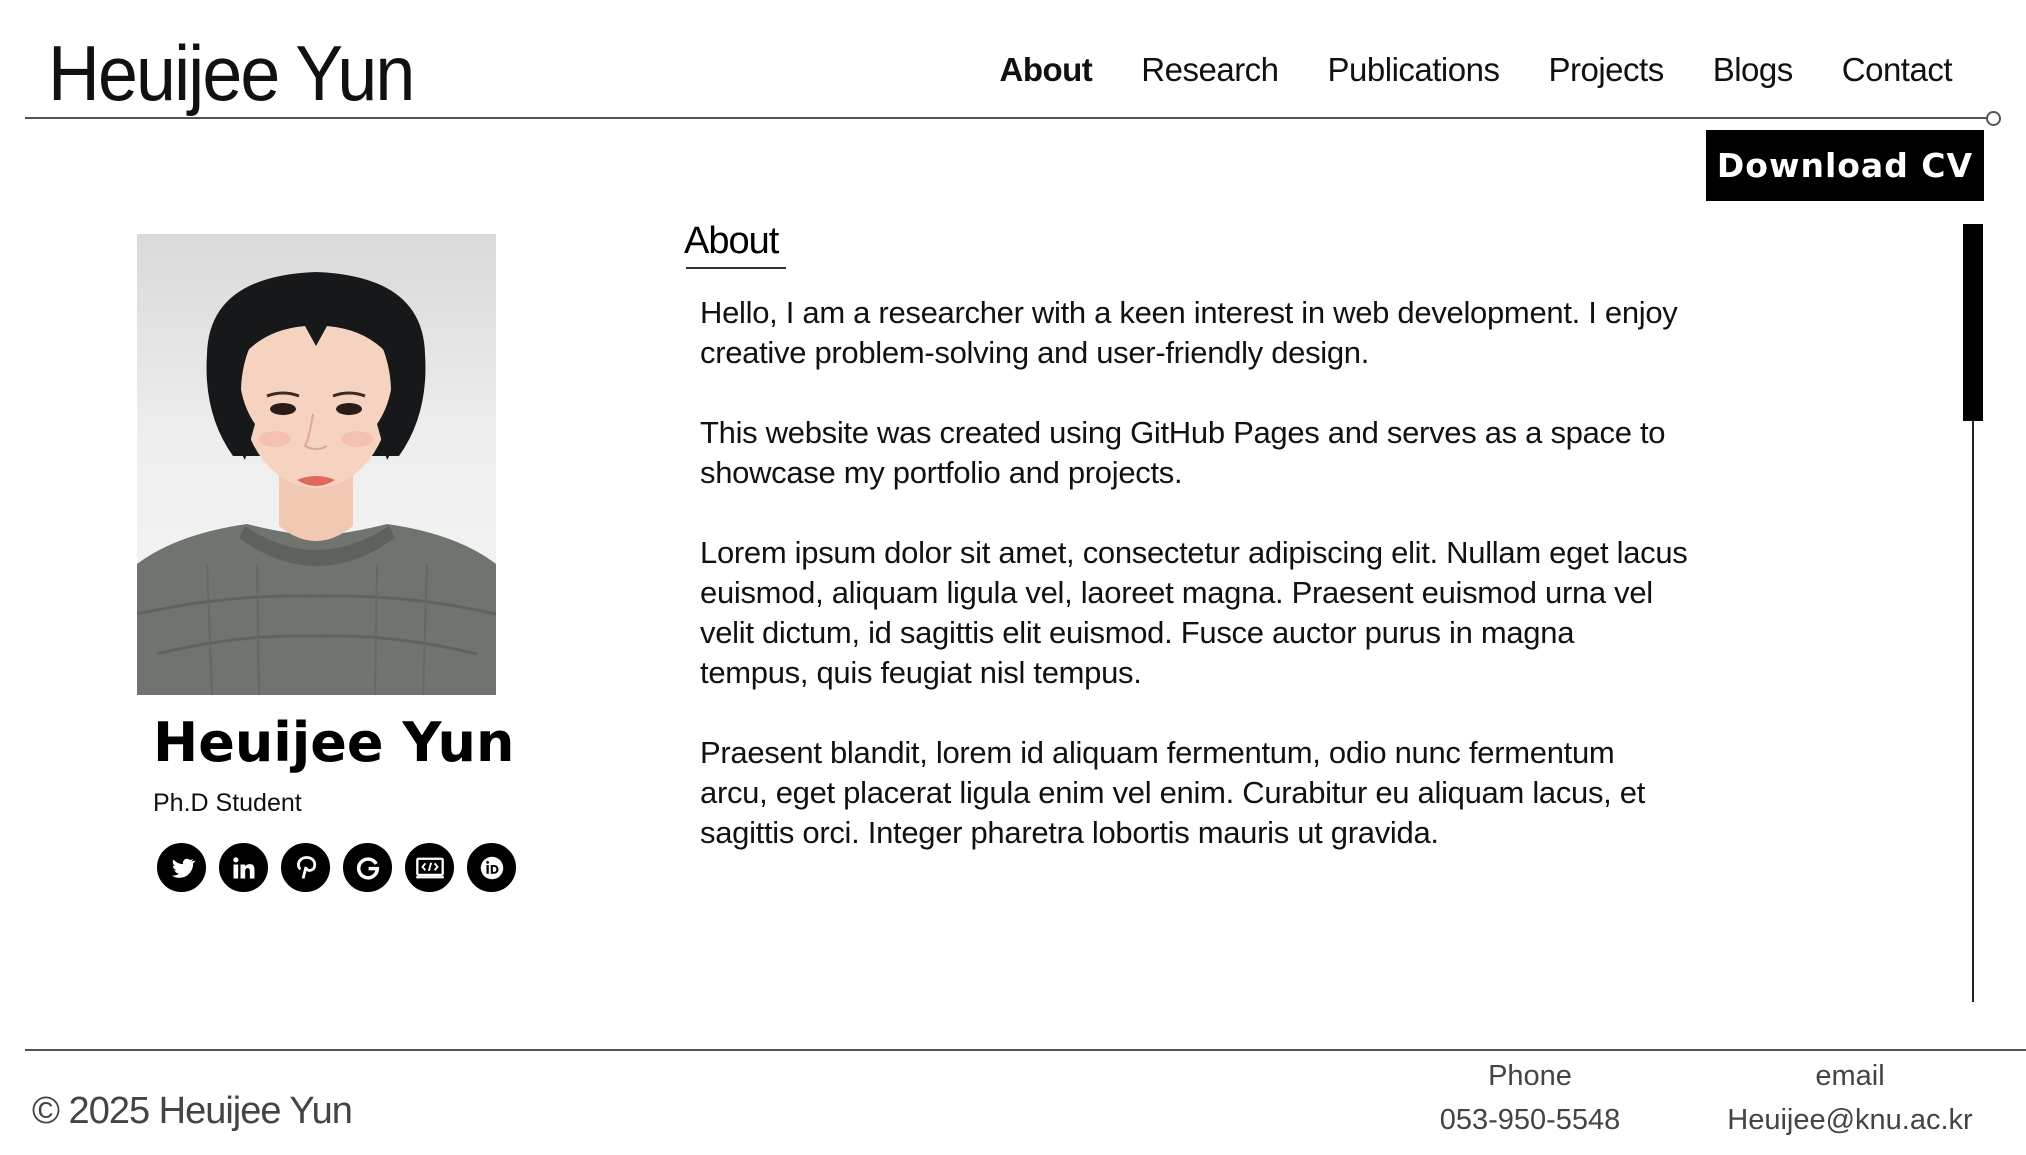 The height and width of the screenshot is (1155, 2026). I want to click on nav-blogs: Blogs, so click(1753, 70).